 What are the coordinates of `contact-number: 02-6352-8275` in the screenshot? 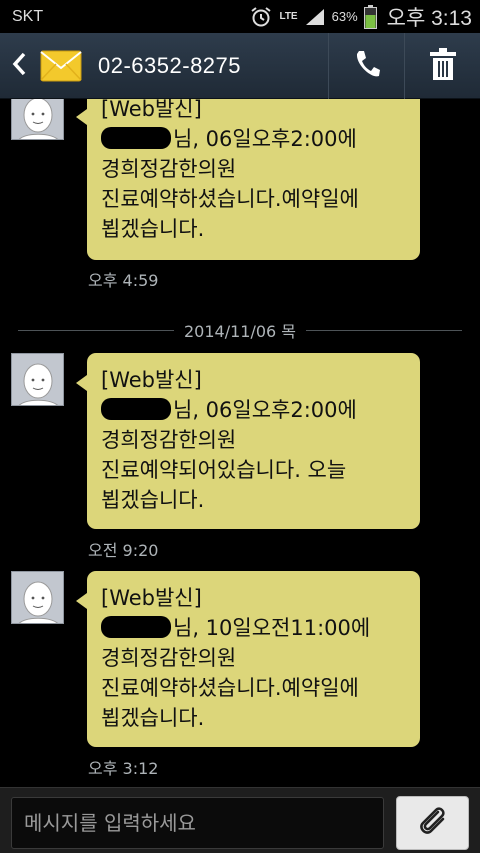 It's located at (170, 65).